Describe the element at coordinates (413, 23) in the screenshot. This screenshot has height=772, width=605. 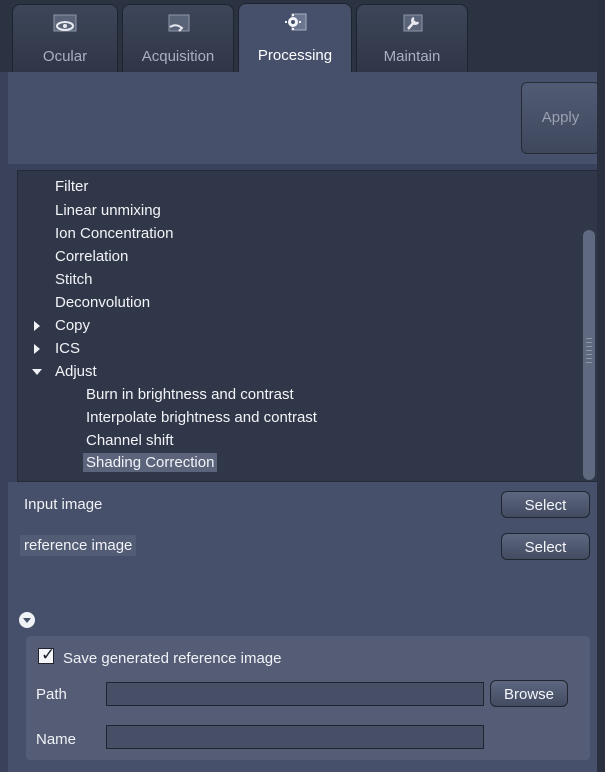
I see `wrench-icon` at that location.